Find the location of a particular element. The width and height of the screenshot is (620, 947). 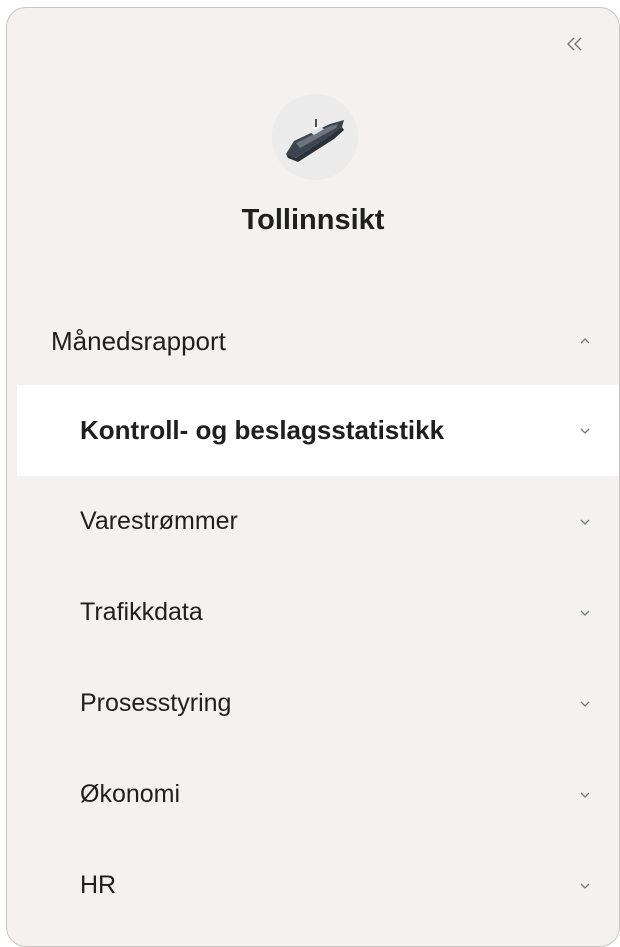

double-chevron-left-icon is located at coordinates (574, 44).